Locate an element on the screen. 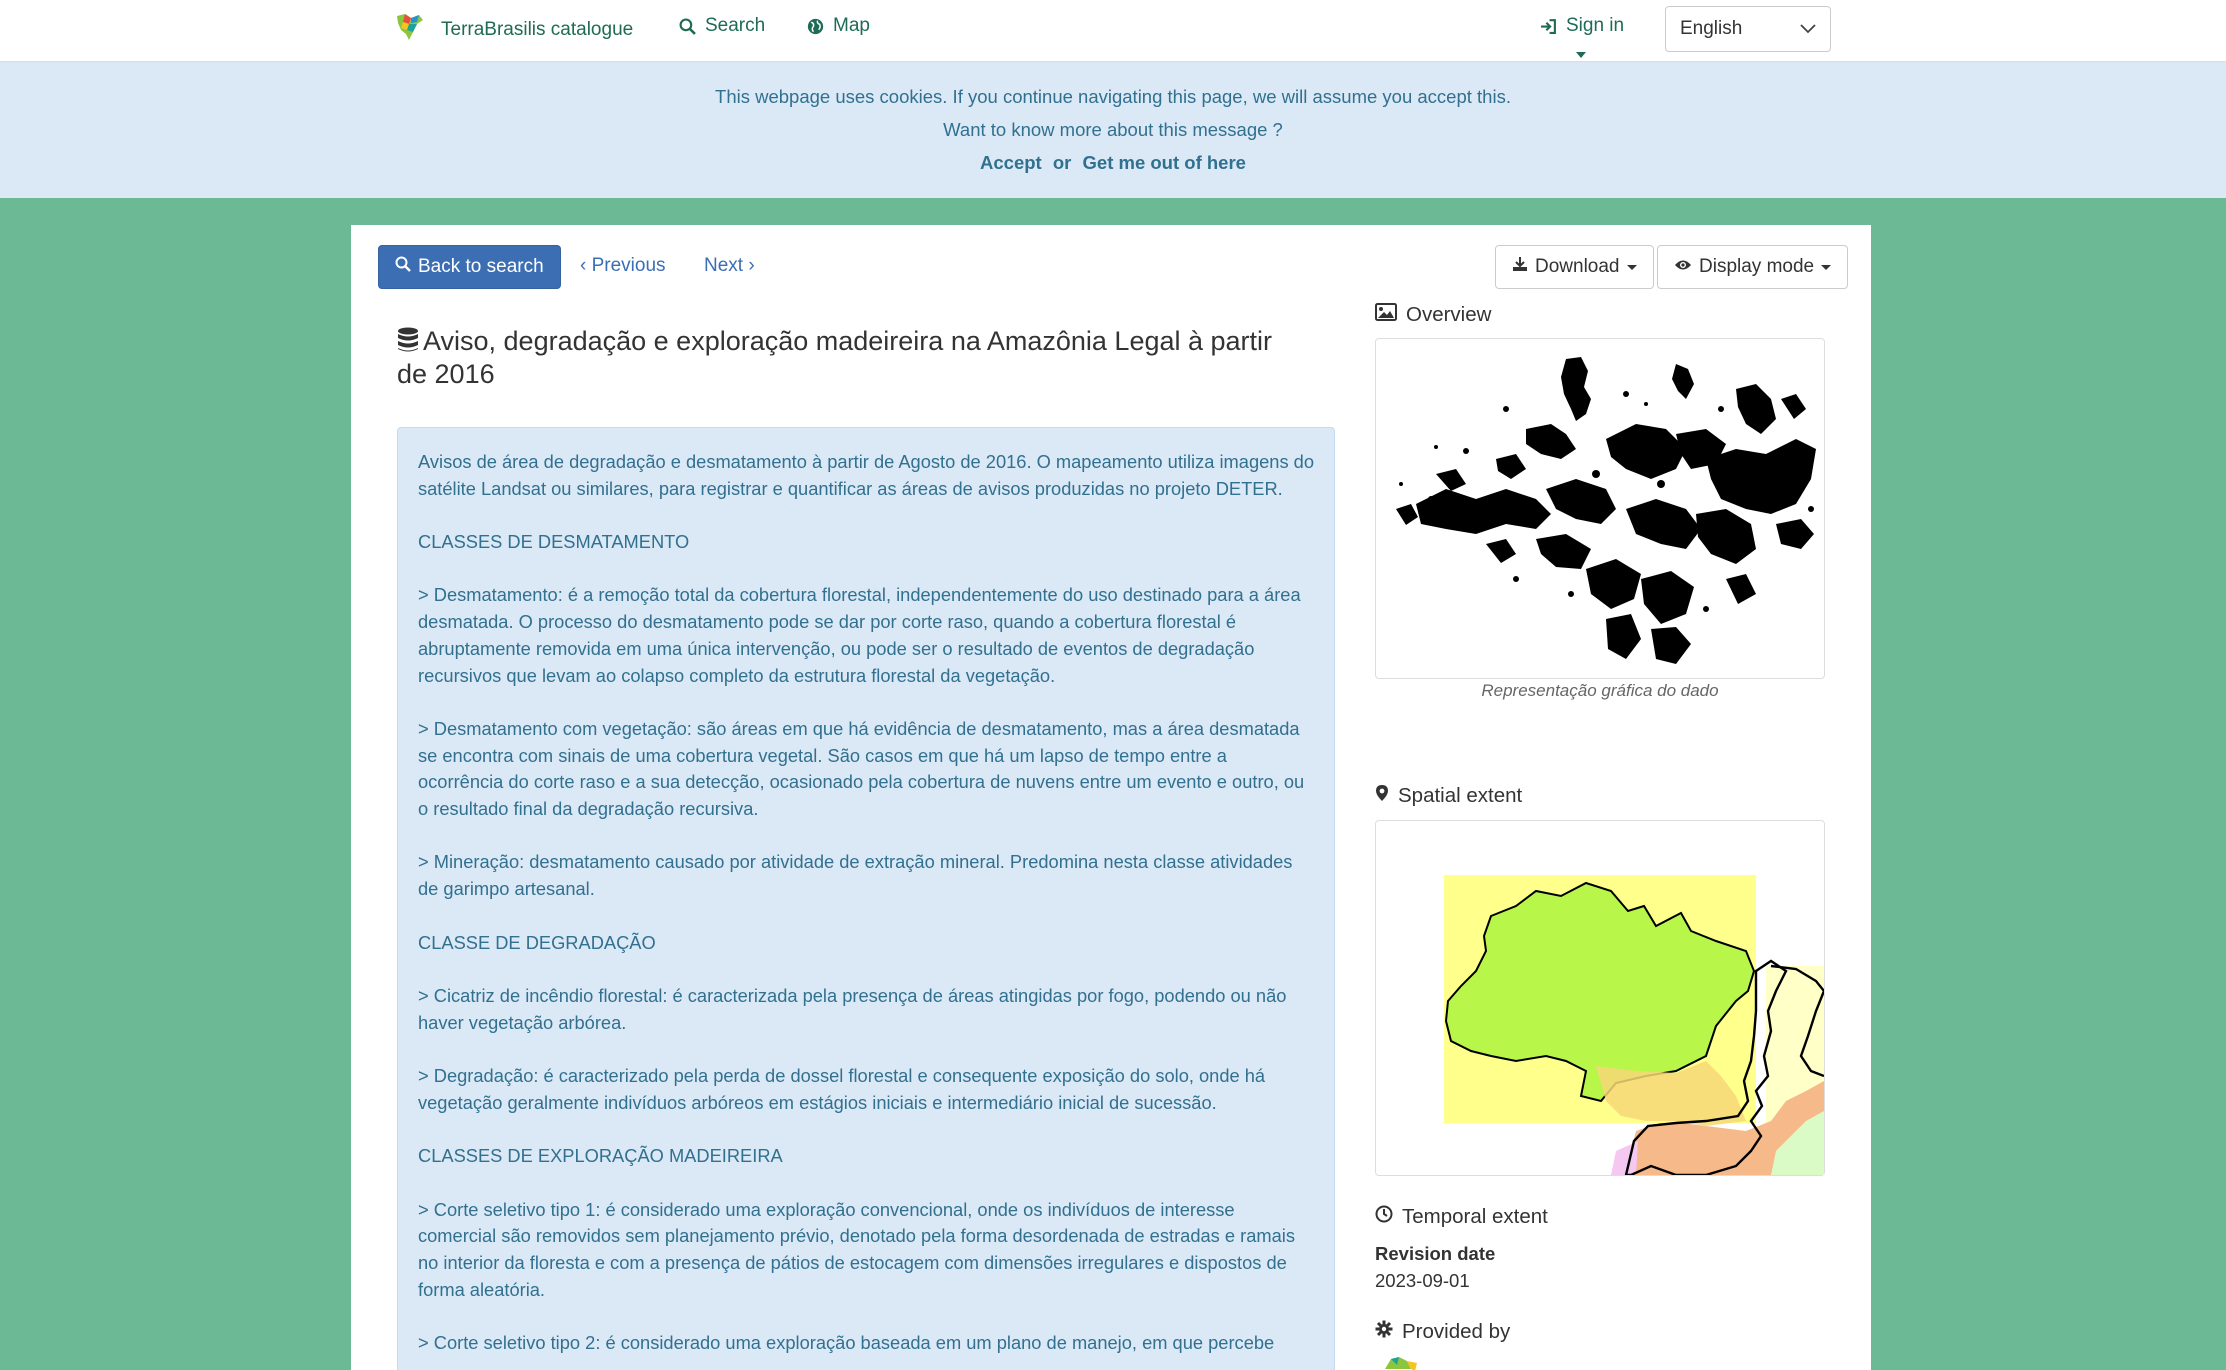 The image size is (2226, 1370). brand-link: TerraBrasilis catalogue is located at coordinates (513, 30).